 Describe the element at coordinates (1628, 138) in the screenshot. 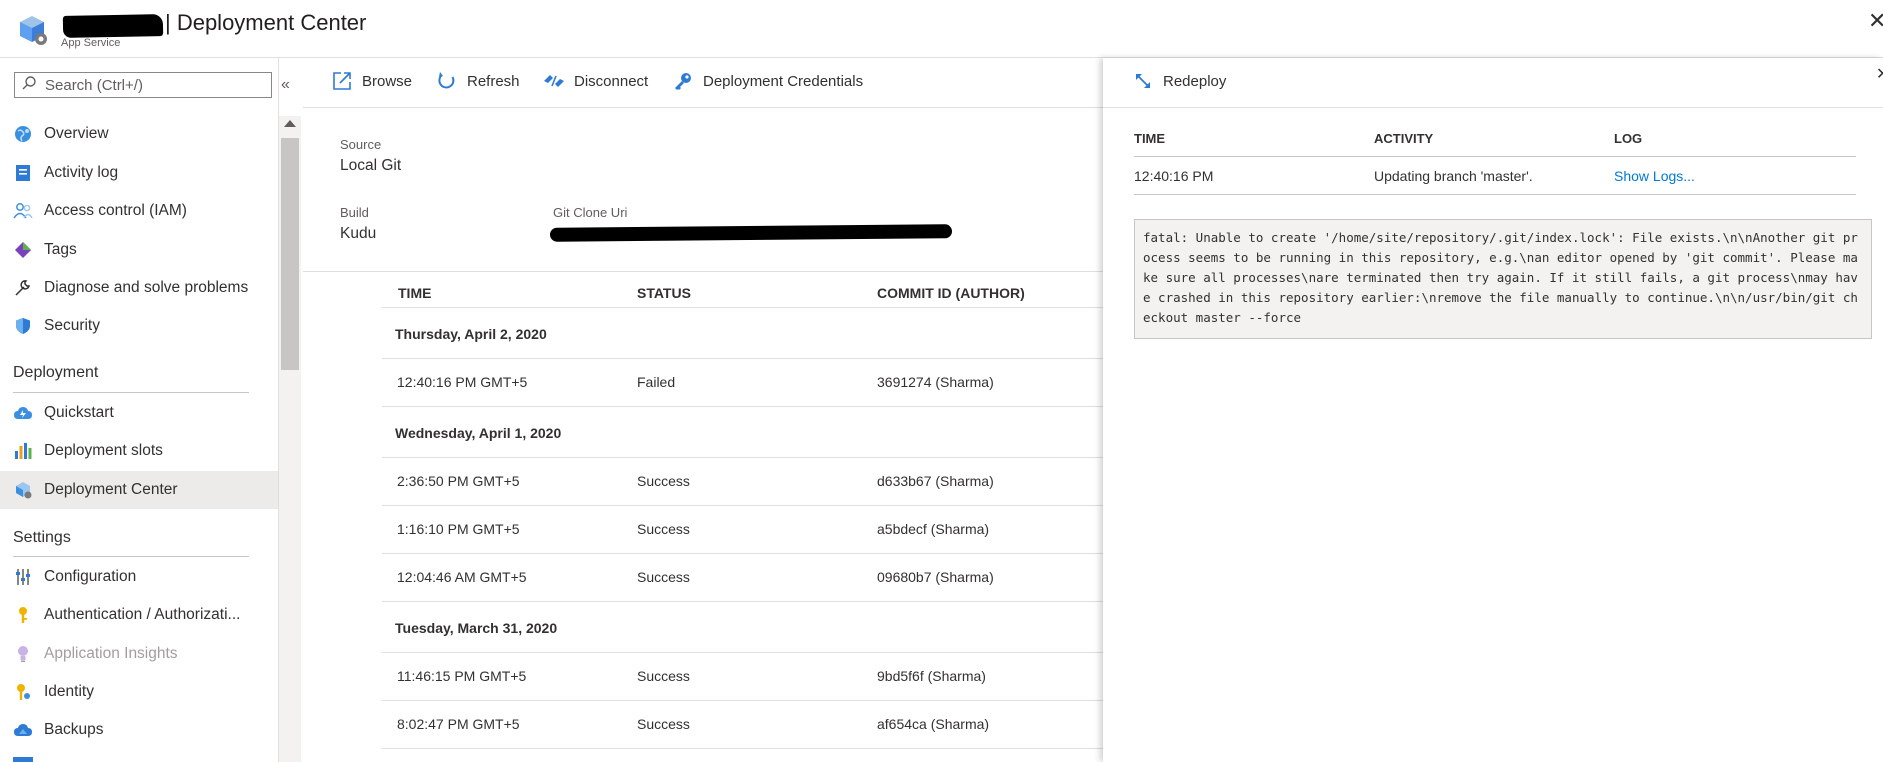

I see `column-header-log: LOG` at that location.